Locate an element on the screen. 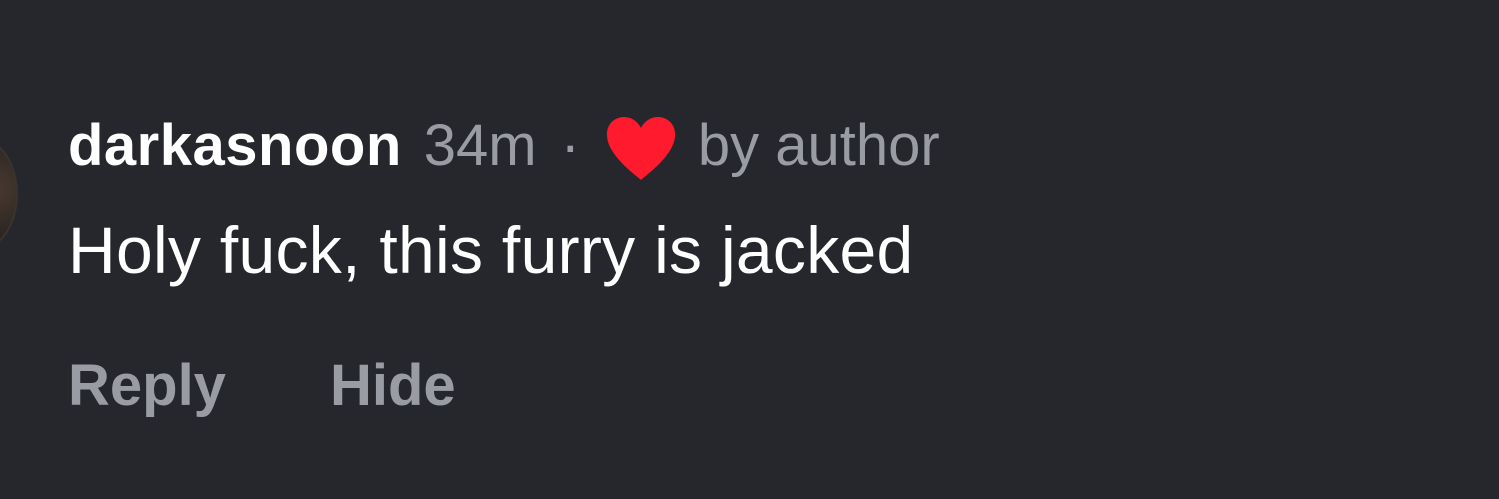 This screenshot has width=1499, height=499. comment-meta: darkasnoon 34m · by author is located at coordinates (504, 145).